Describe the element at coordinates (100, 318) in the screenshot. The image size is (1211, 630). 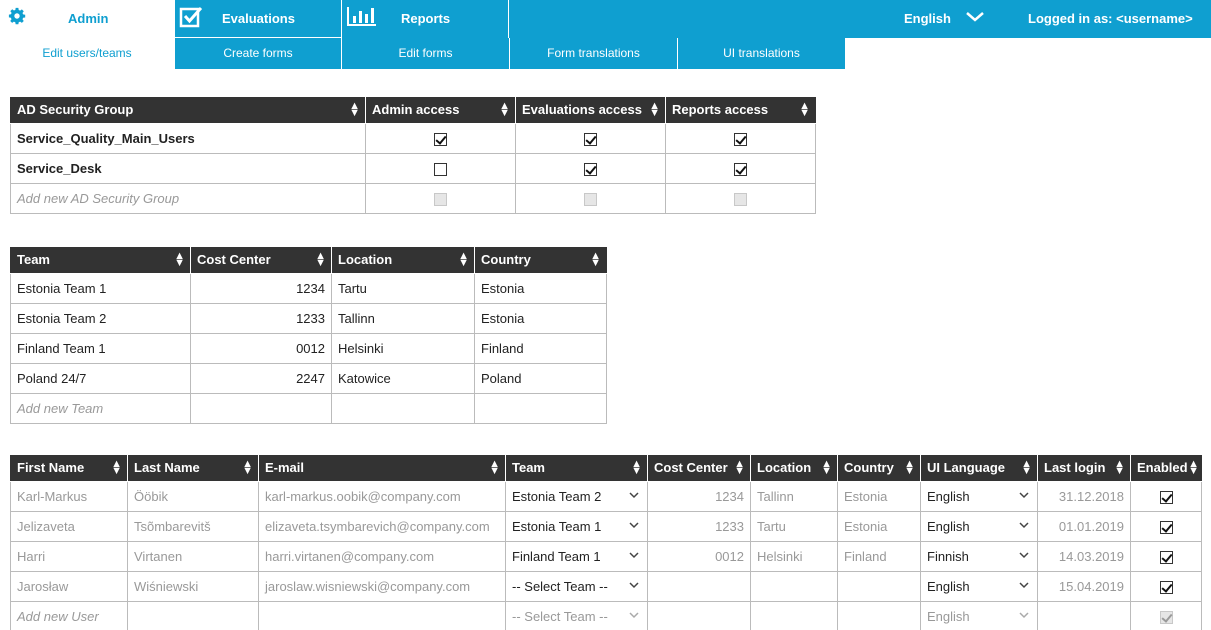
I see `team-name: Estonia Team 2` at that location.